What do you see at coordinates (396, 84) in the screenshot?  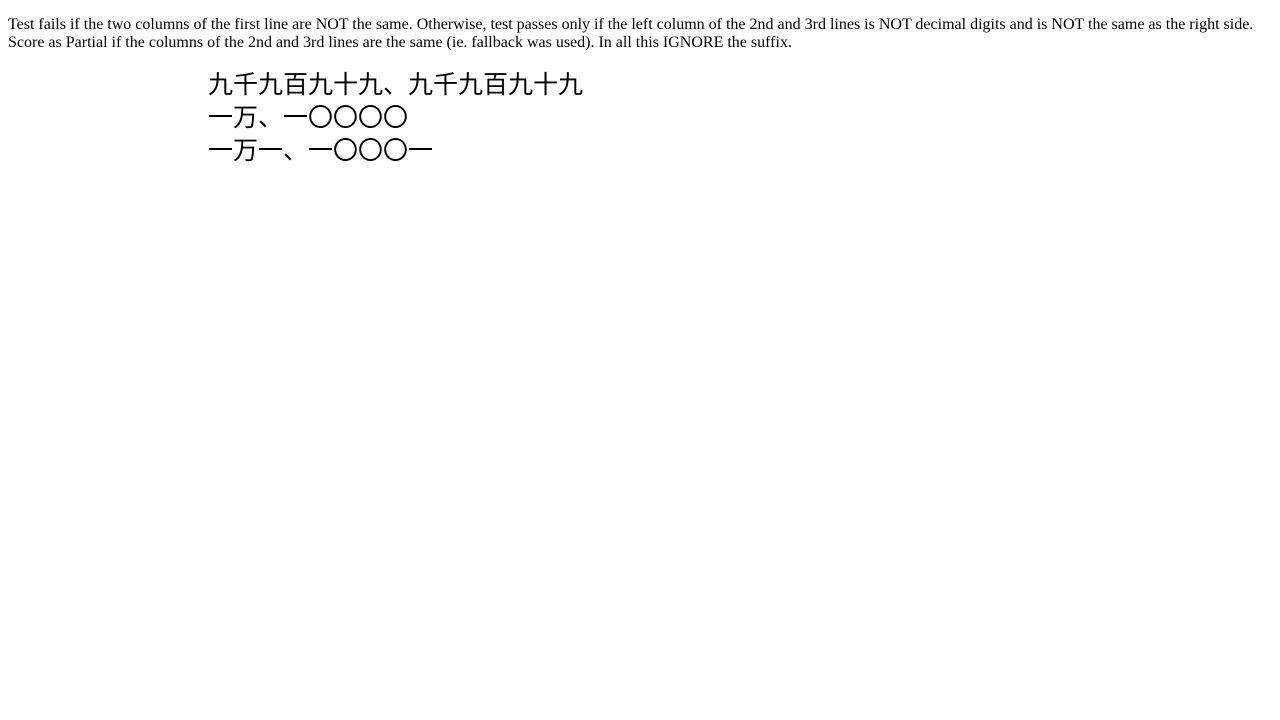 I see `test-line-1: 九千九百九十九、九千九百九十九` at bounding box center [396, 84].